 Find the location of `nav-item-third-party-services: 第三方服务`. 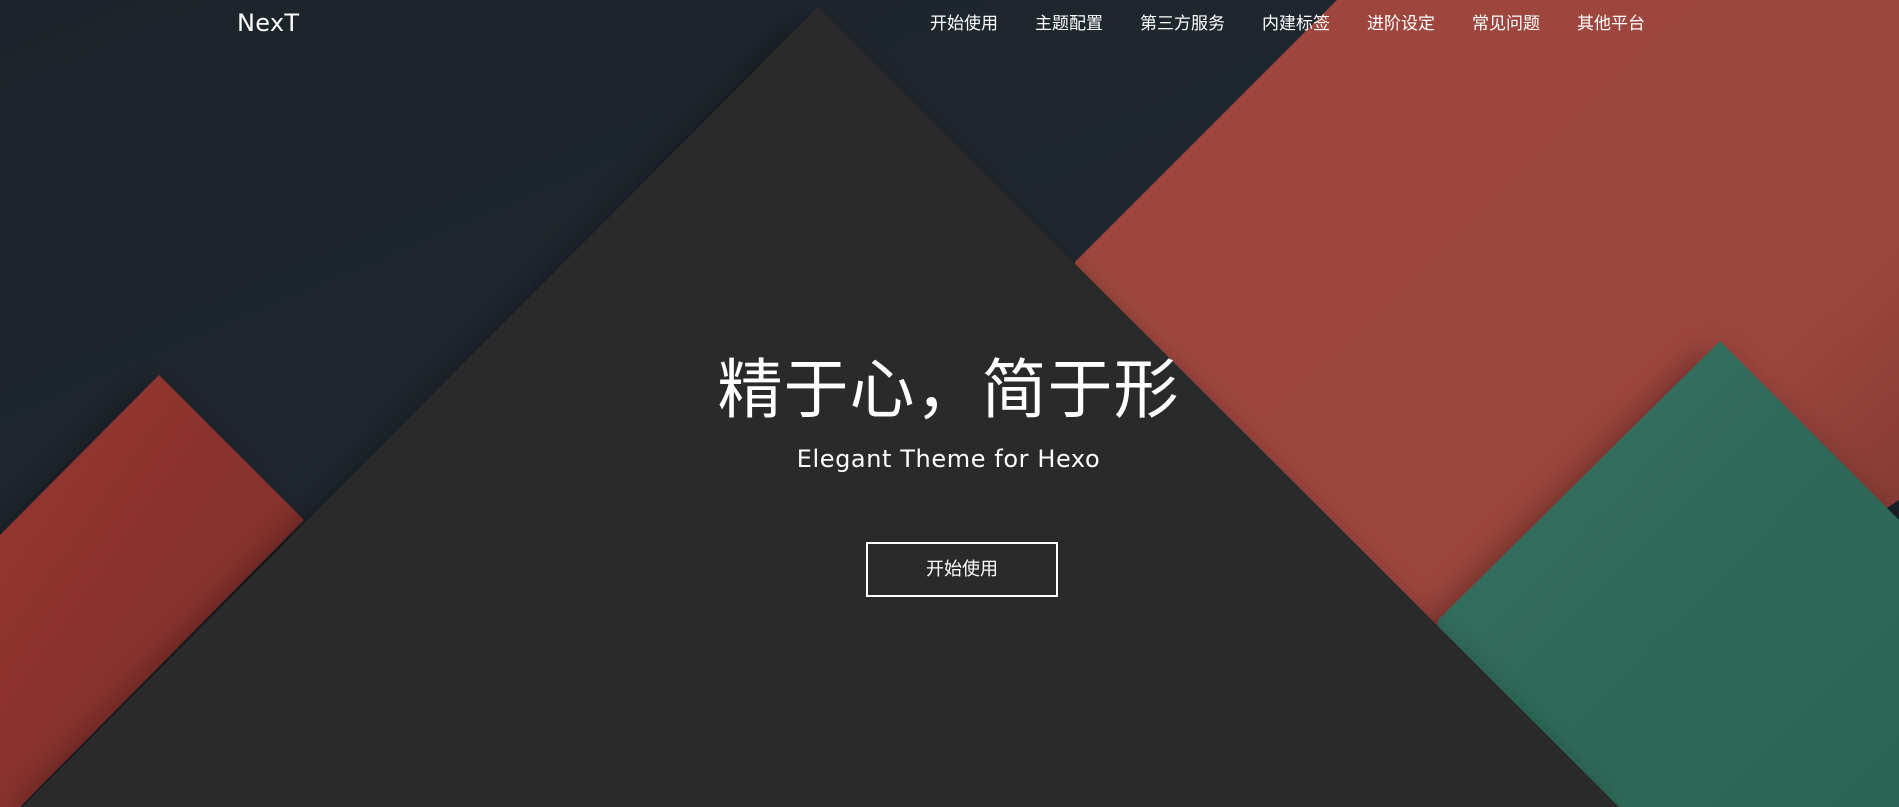

nav-item-third-party-services: 第三方服务 is located at coordinates (1182, 24).